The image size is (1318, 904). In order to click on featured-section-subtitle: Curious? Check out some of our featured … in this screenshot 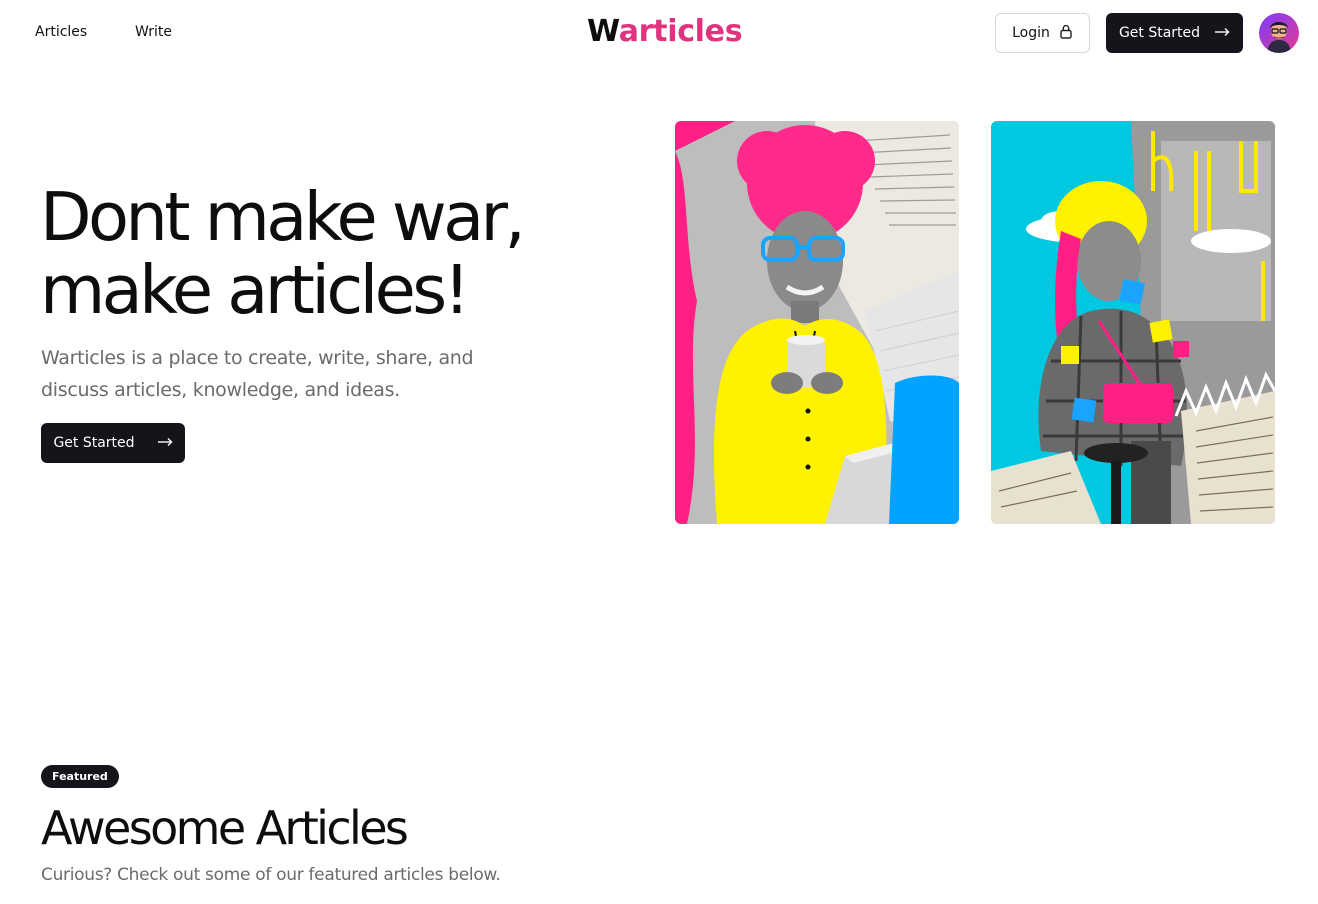, I will do `click(271, 875)`.